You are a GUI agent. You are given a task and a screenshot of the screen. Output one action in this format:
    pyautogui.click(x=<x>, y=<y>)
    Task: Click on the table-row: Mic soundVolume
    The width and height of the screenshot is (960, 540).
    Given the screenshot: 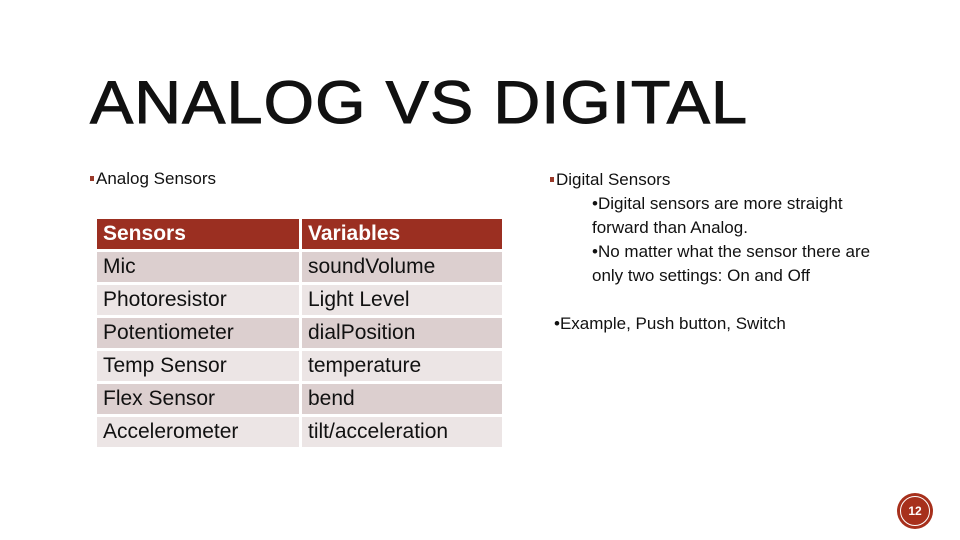 What is the action you would take?
    pyautogui.click(x=299, y=267)
    